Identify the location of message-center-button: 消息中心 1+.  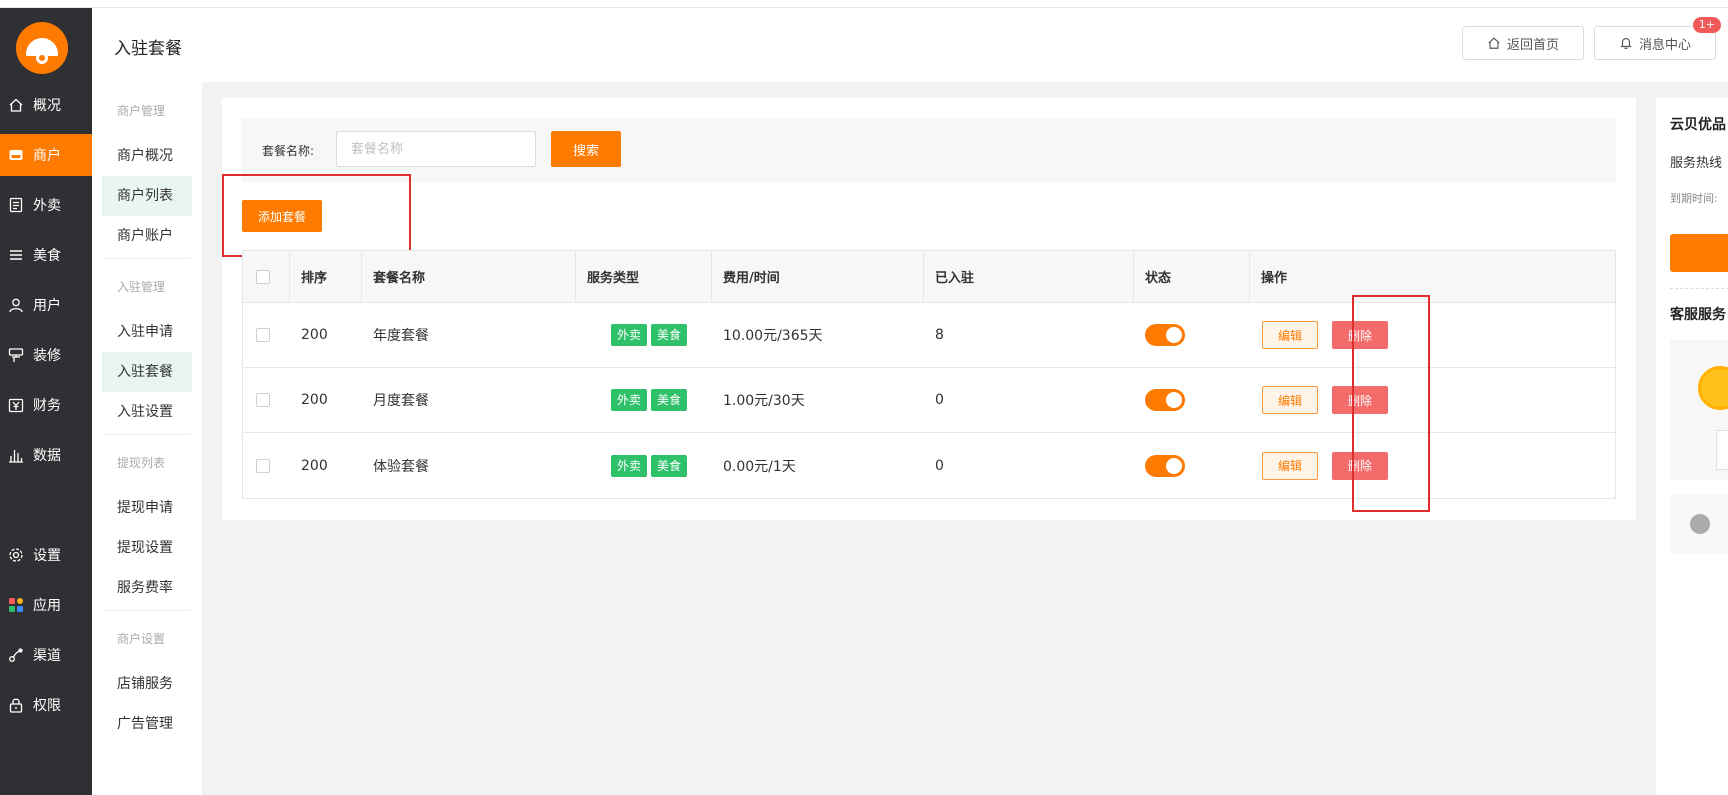
(1657, 38).